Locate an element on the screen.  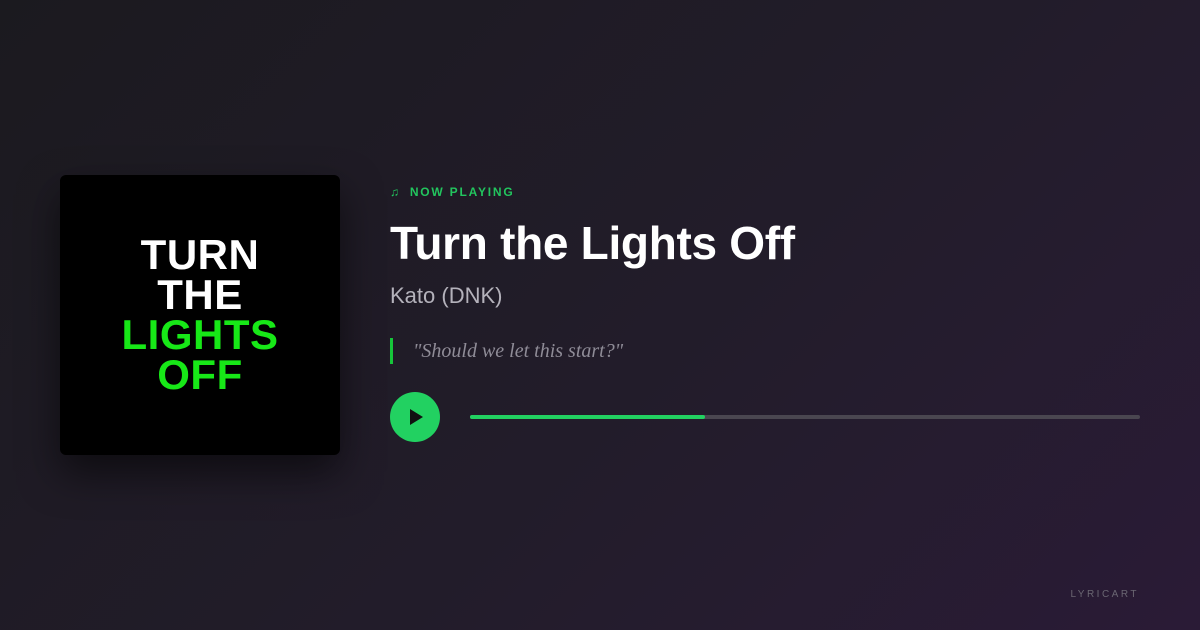
album-art-line: LIGHTS is located at coordinates (200, 334).